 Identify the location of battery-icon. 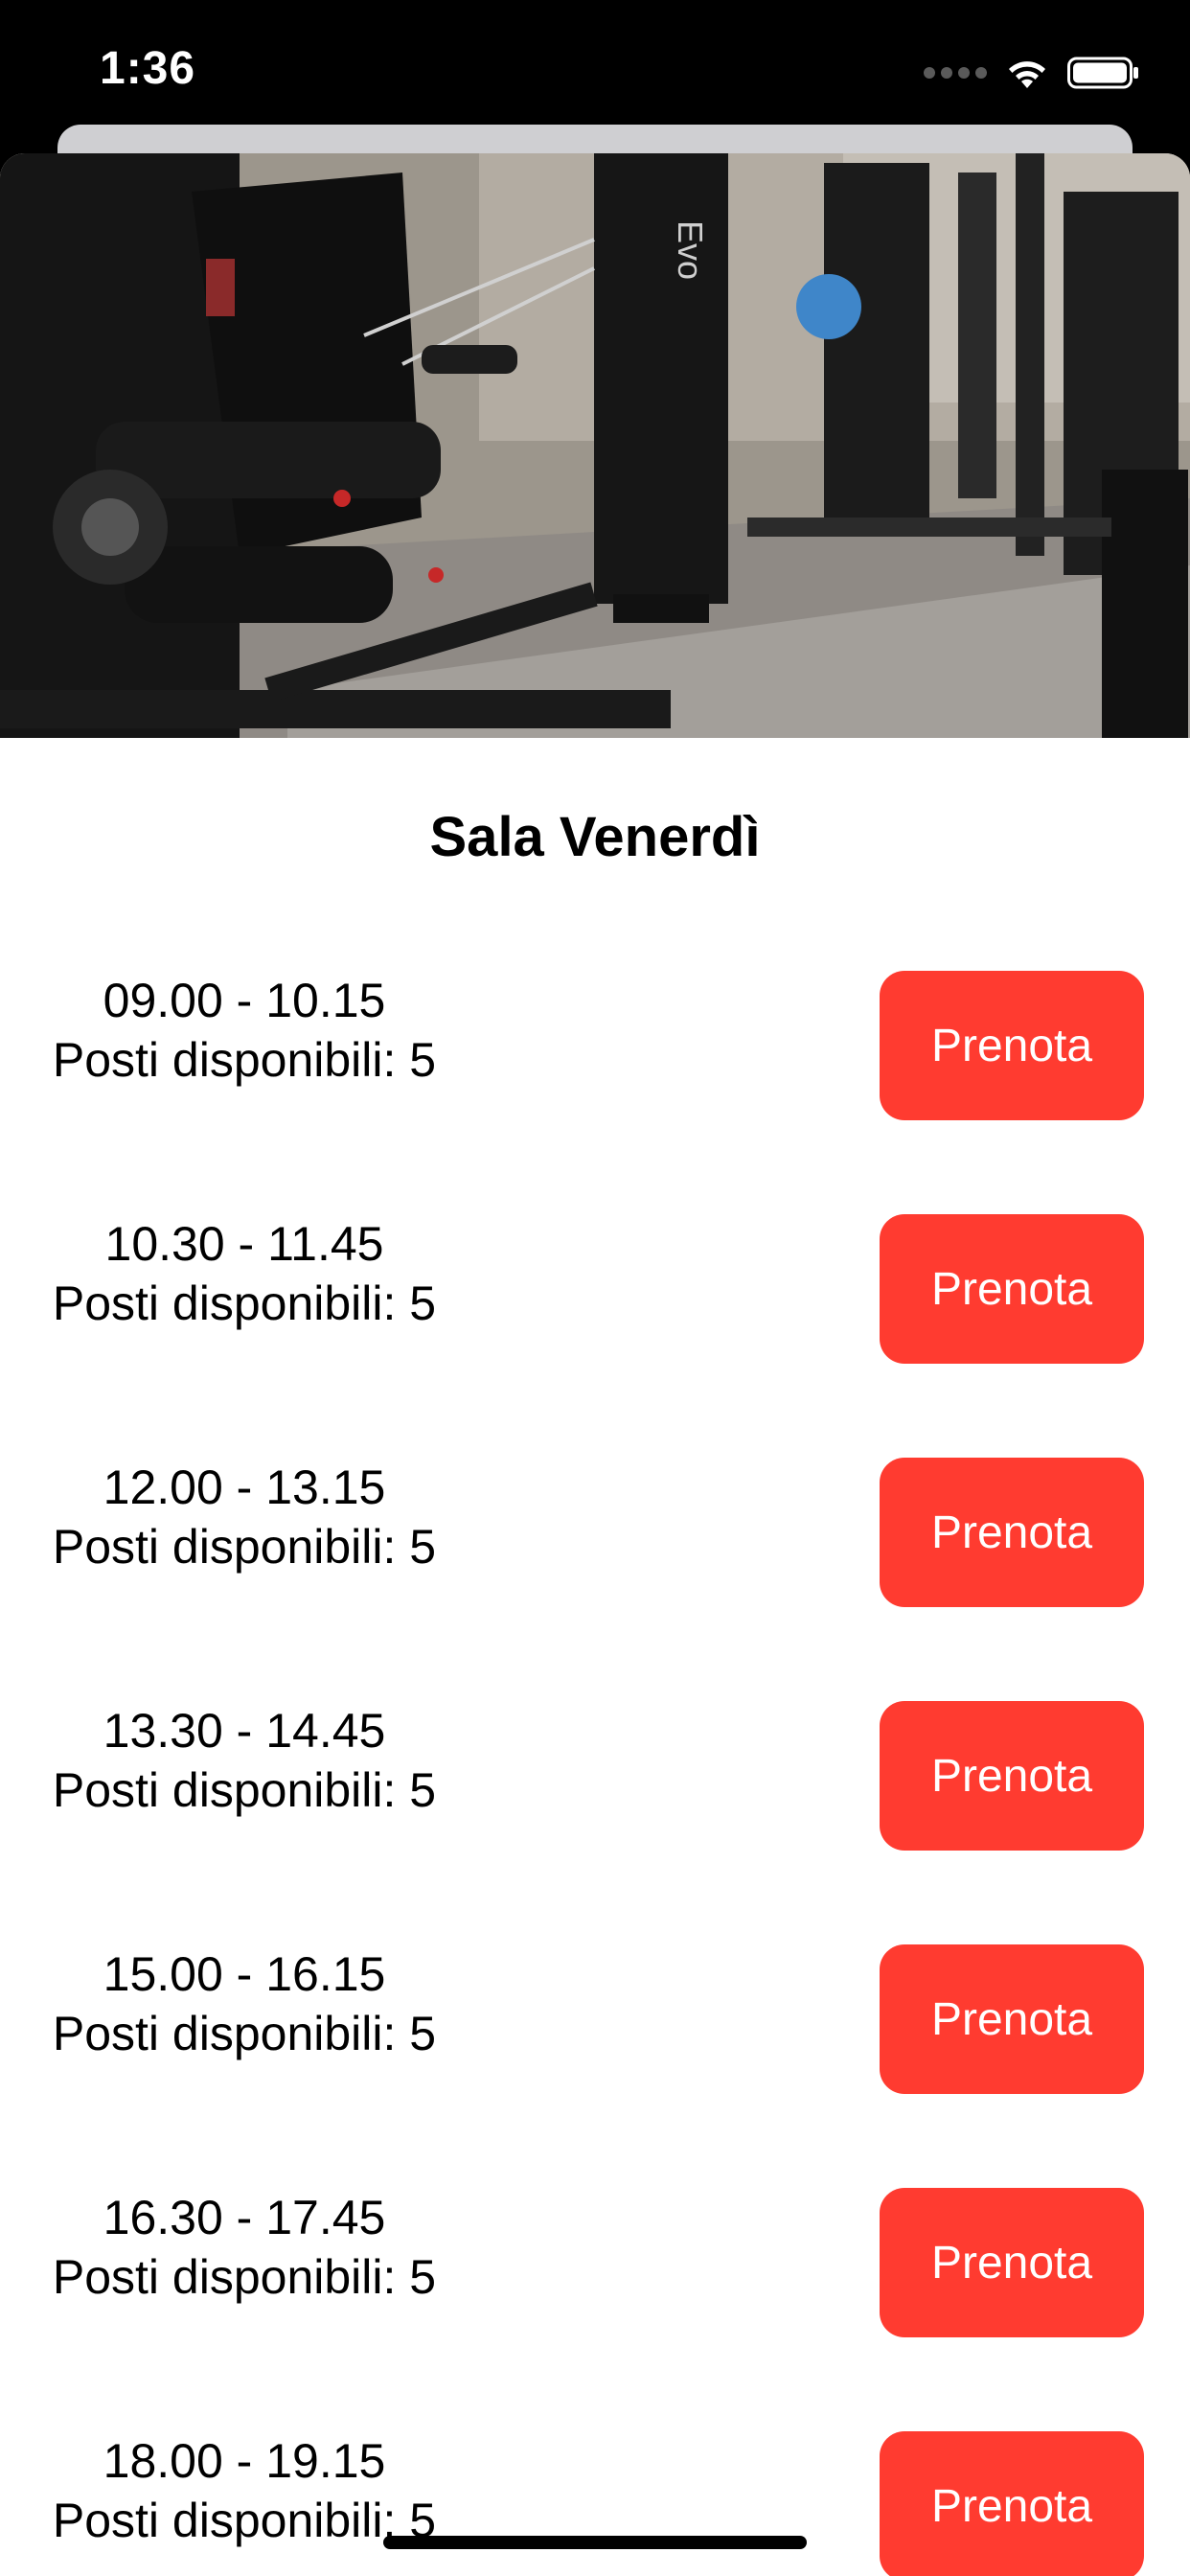
(1102, 73).